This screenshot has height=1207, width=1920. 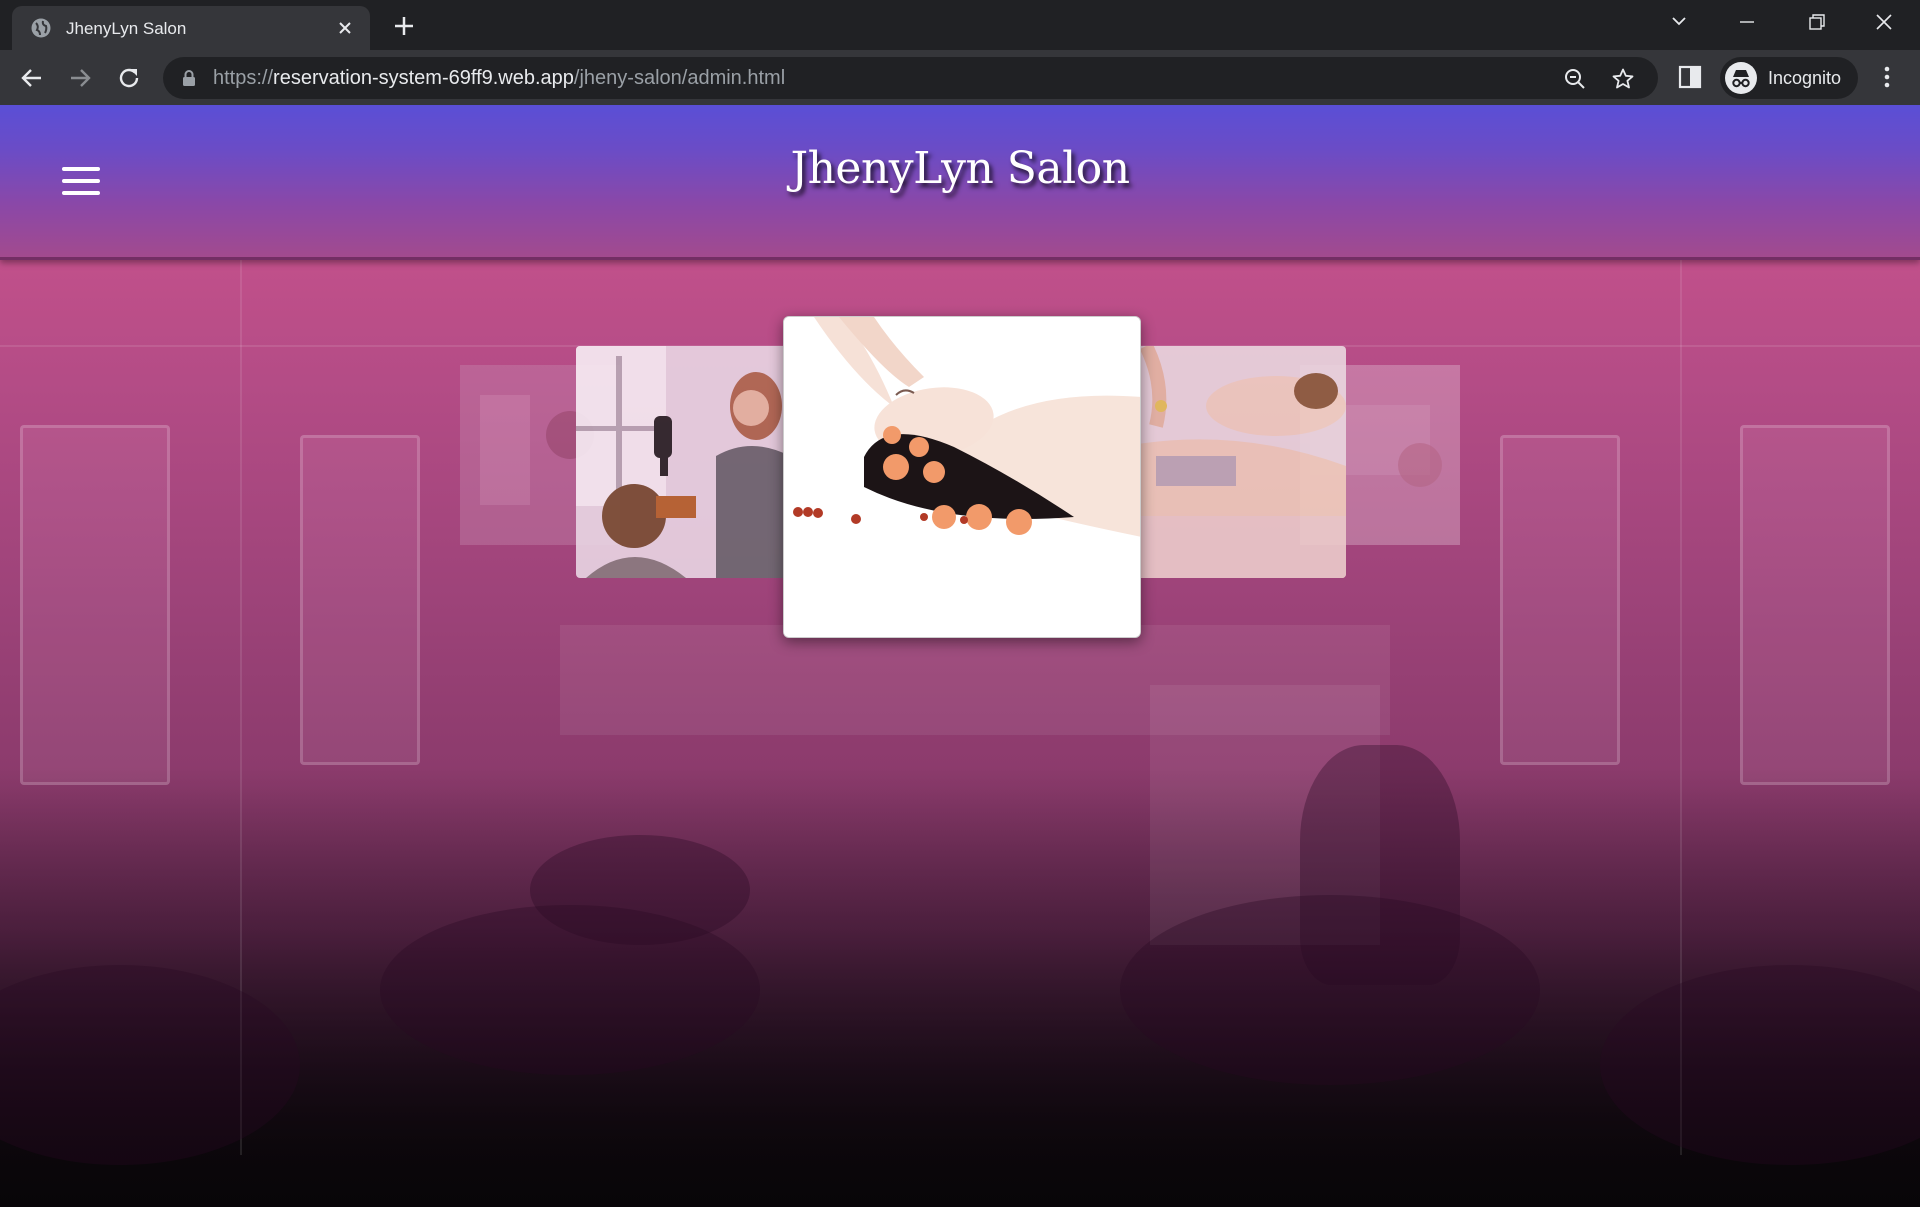 I want to click on url-scheme: https://, so click(x=243, y=78).